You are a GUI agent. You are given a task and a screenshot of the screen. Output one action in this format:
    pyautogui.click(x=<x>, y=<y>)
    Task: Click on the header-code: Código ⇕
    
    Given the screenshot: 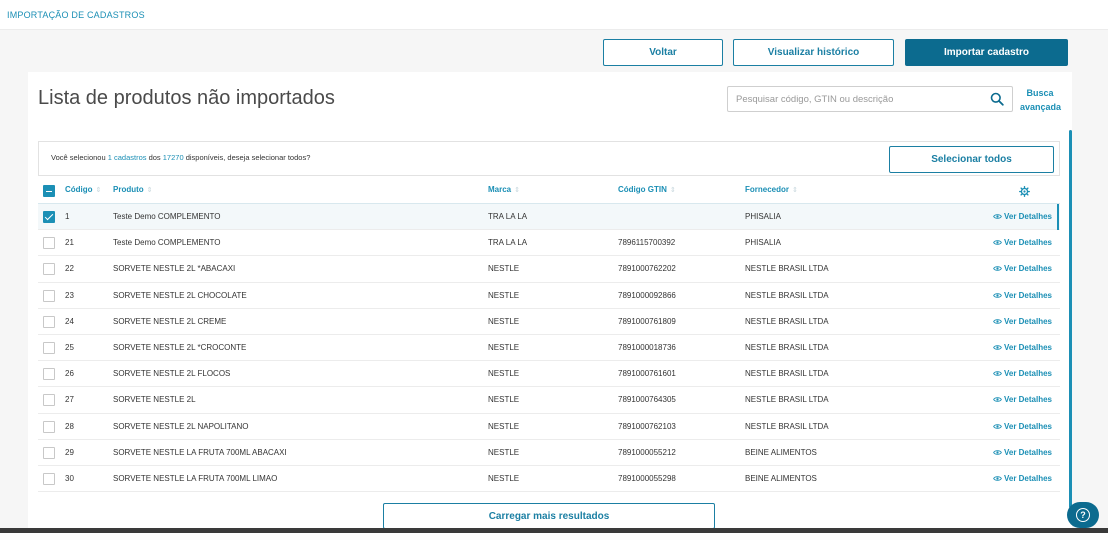 What is the action you would take?
    pyautogui.click(x=83, y=189)
    